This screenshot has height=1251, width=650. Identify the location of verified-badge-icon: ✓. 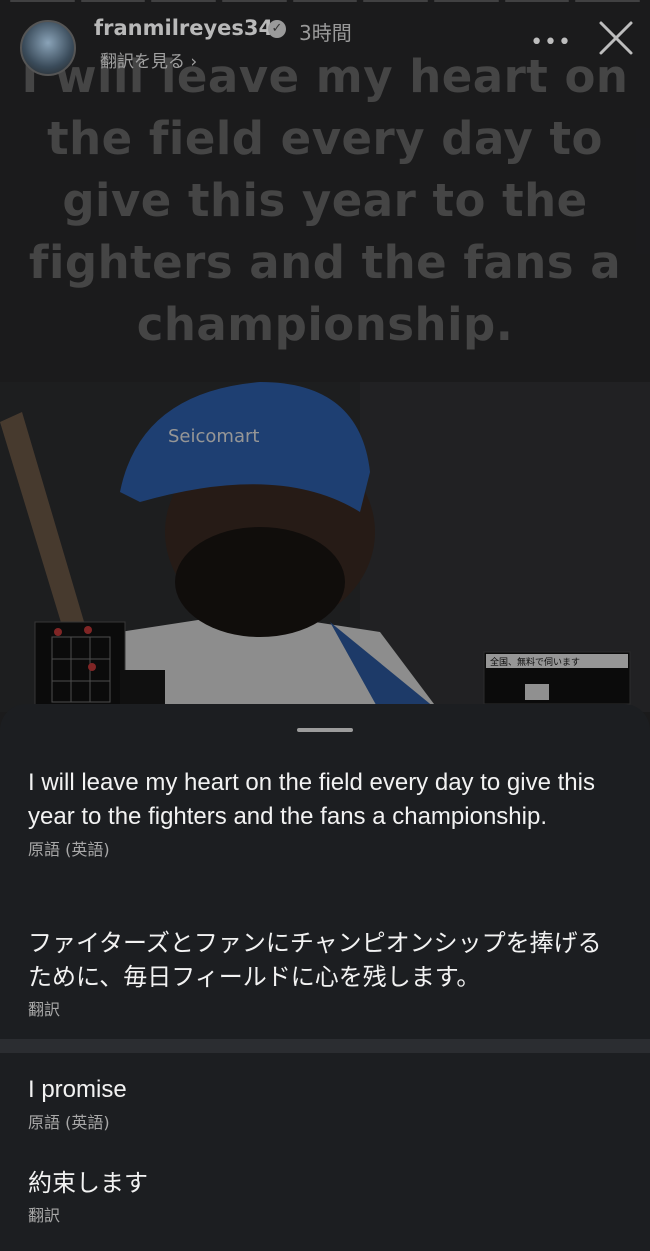
(277, 29).